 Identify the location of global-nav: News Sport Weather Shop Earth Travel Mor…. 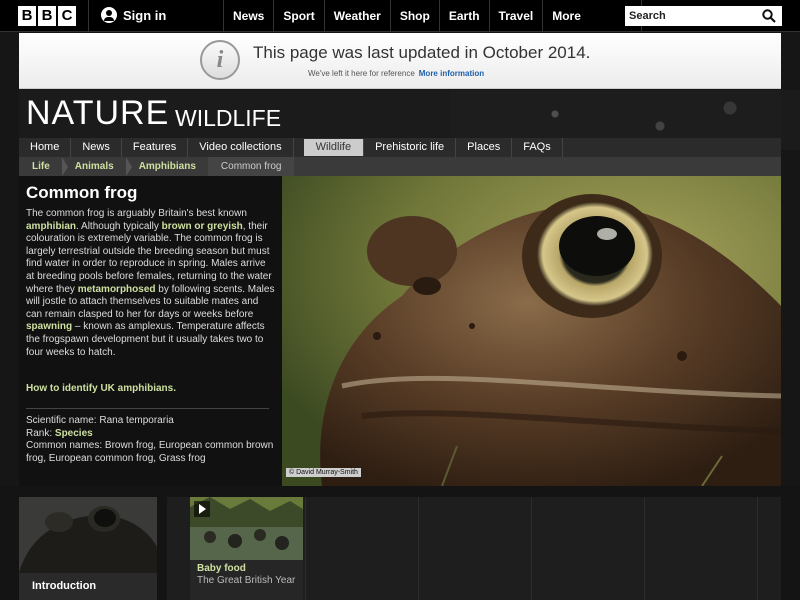
(433, 16).